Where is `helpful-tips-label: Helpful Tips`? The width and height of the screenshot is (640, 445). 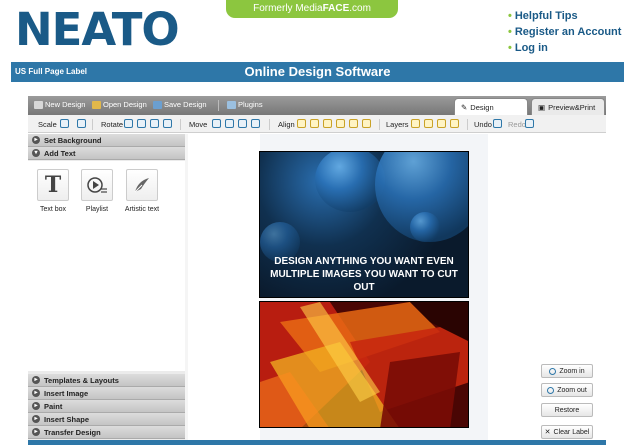
helpful-tips-label: Helpful Tips is located at coordinates (546, 16).